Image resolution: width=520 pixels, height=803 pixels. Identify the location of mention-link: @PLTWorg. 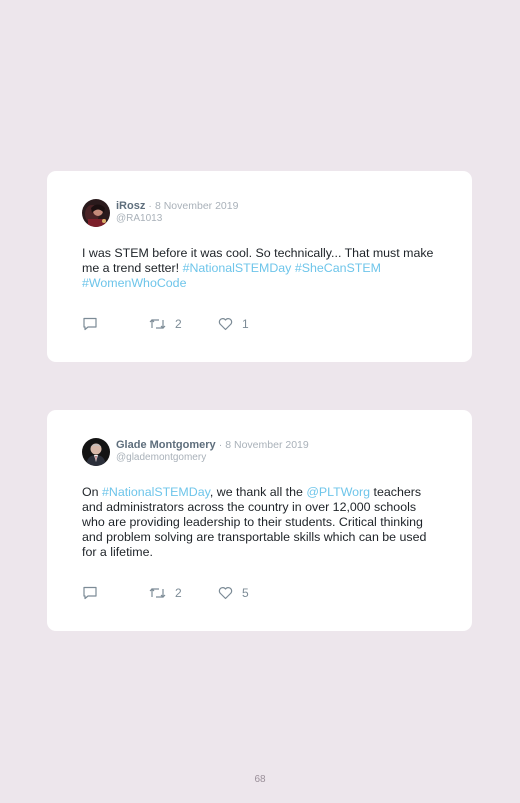
(338, 492).